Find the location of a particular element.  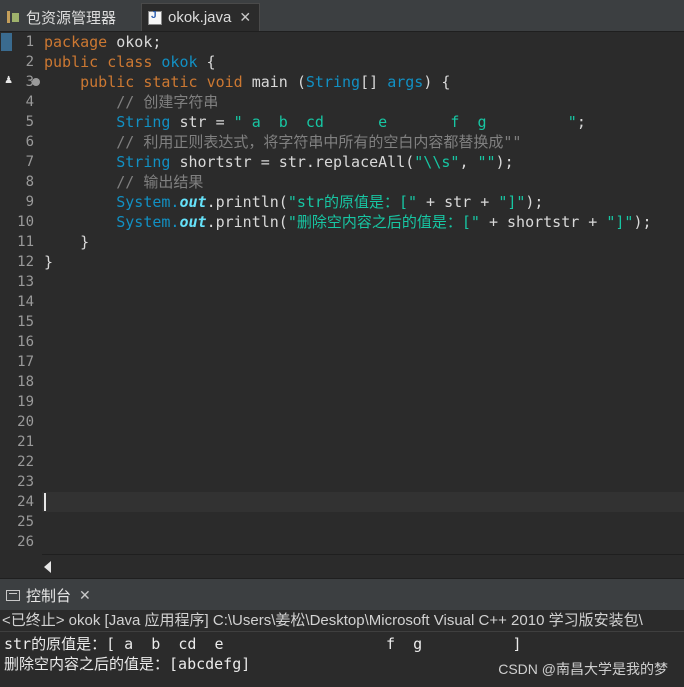

code-line-4: // 创建字符串 is located at coordinates (131, 102).